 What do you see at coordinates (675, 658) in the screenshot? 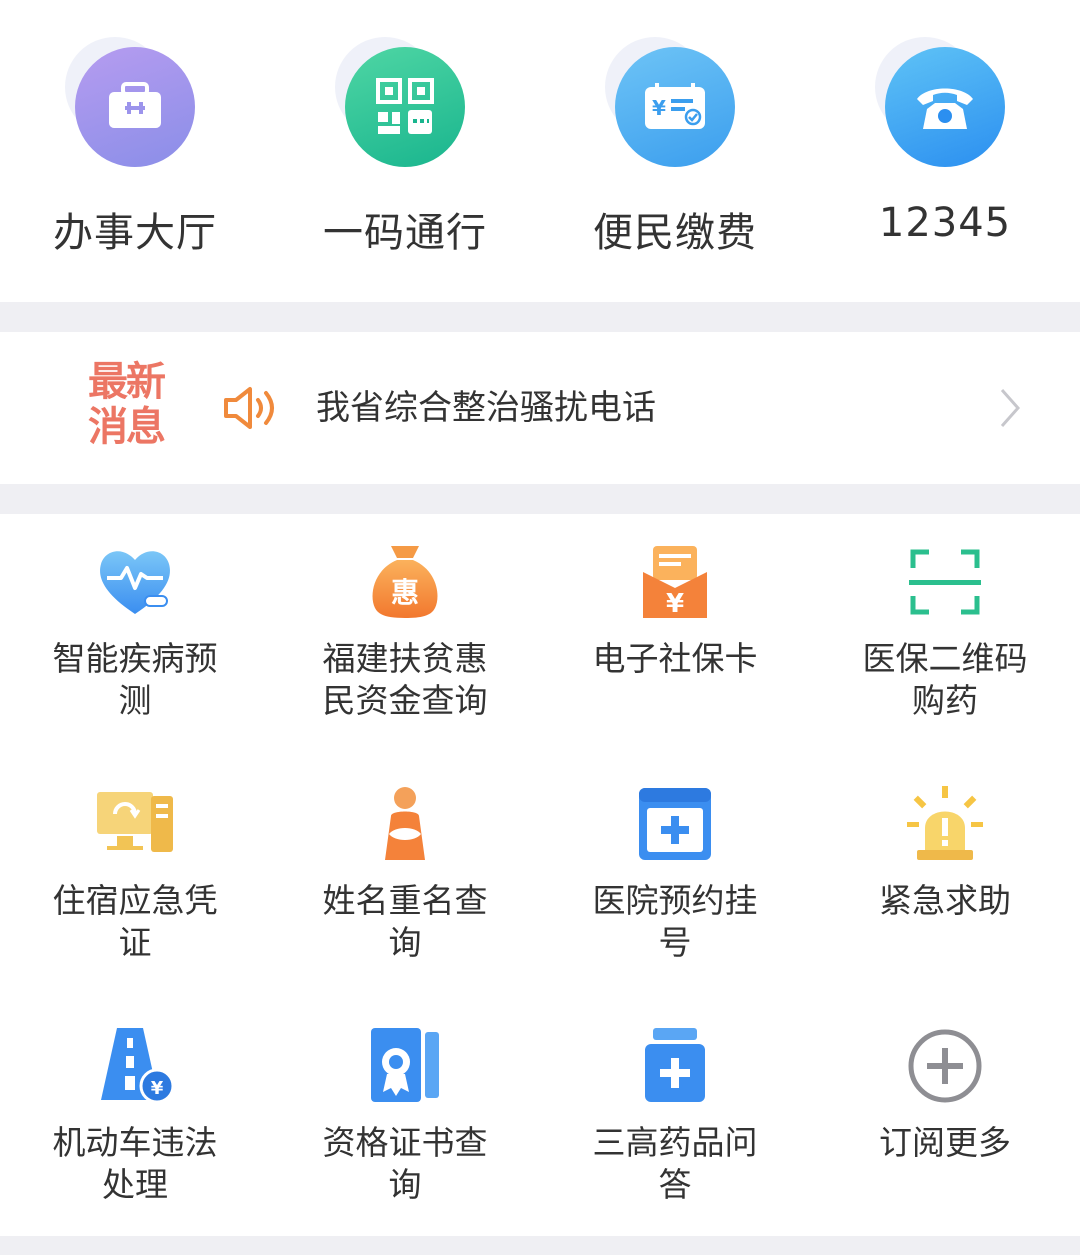
I see `service-label: 电子社保卡` at bounding box center [675, 658].